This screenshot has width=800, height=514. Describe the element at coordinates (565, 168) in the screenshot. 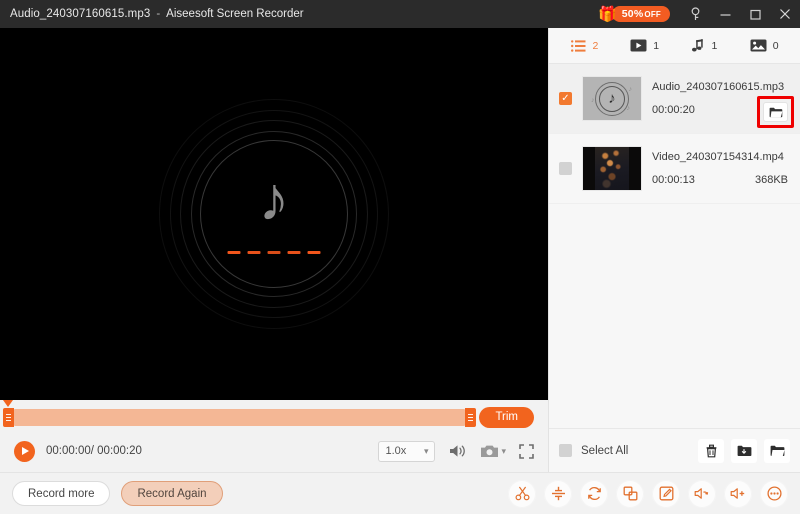

I see `file-checkbox` at that location.